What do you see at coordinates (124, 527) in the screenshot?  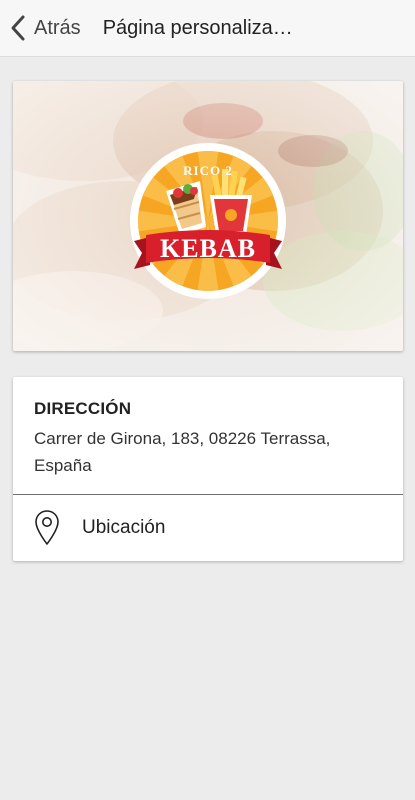 I see `location-label: Ubicación` at bounding box center [124, 527].